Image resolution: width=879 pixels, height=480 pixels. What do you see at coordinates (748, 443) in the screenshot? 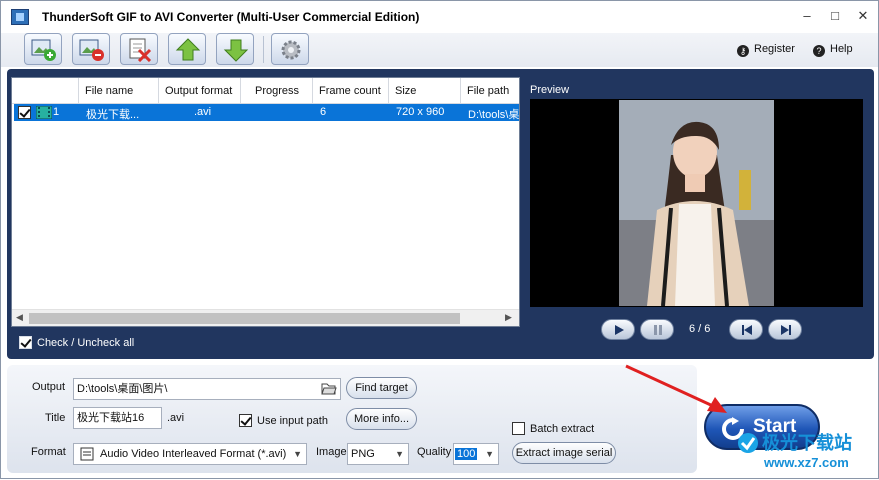
I see `watermark-logo-icon` at bounding box center [748, 443].